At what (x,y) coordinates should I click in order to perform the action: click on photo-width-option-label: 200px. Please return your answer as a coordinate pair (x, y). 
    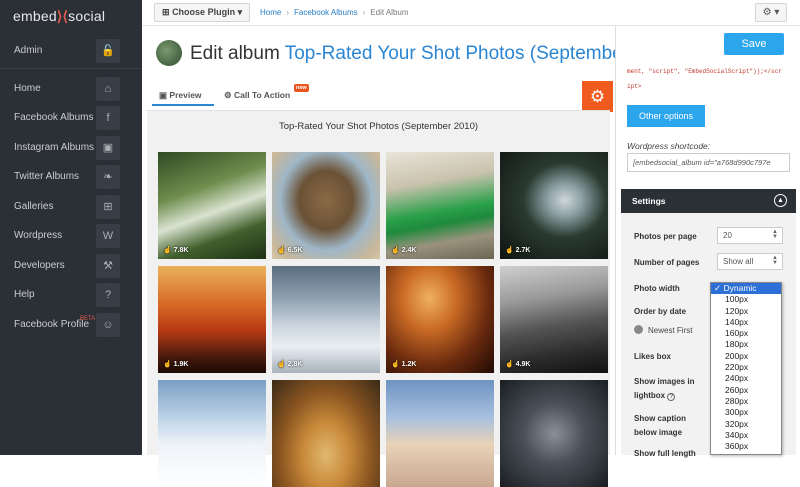
    Looking at the image, I should click on (737, 355).